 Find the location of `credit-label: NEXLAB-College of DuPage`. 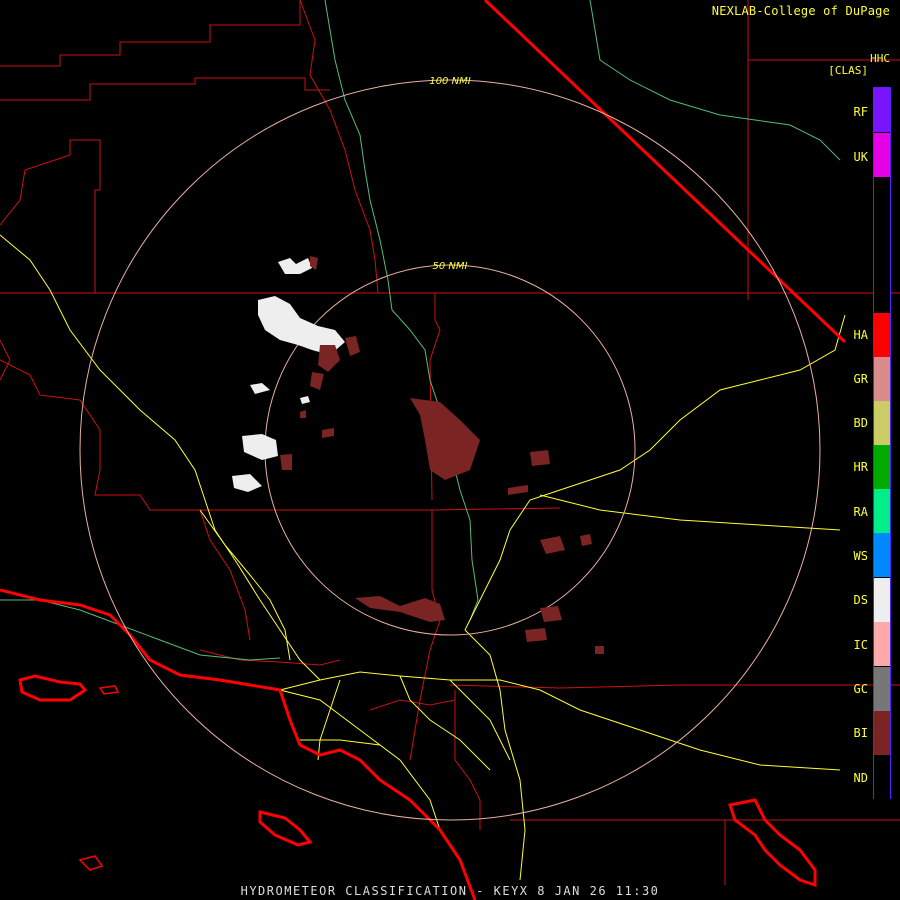

credit-label: NEXLAB-College of DuPage is located at coordinates (800, 11).